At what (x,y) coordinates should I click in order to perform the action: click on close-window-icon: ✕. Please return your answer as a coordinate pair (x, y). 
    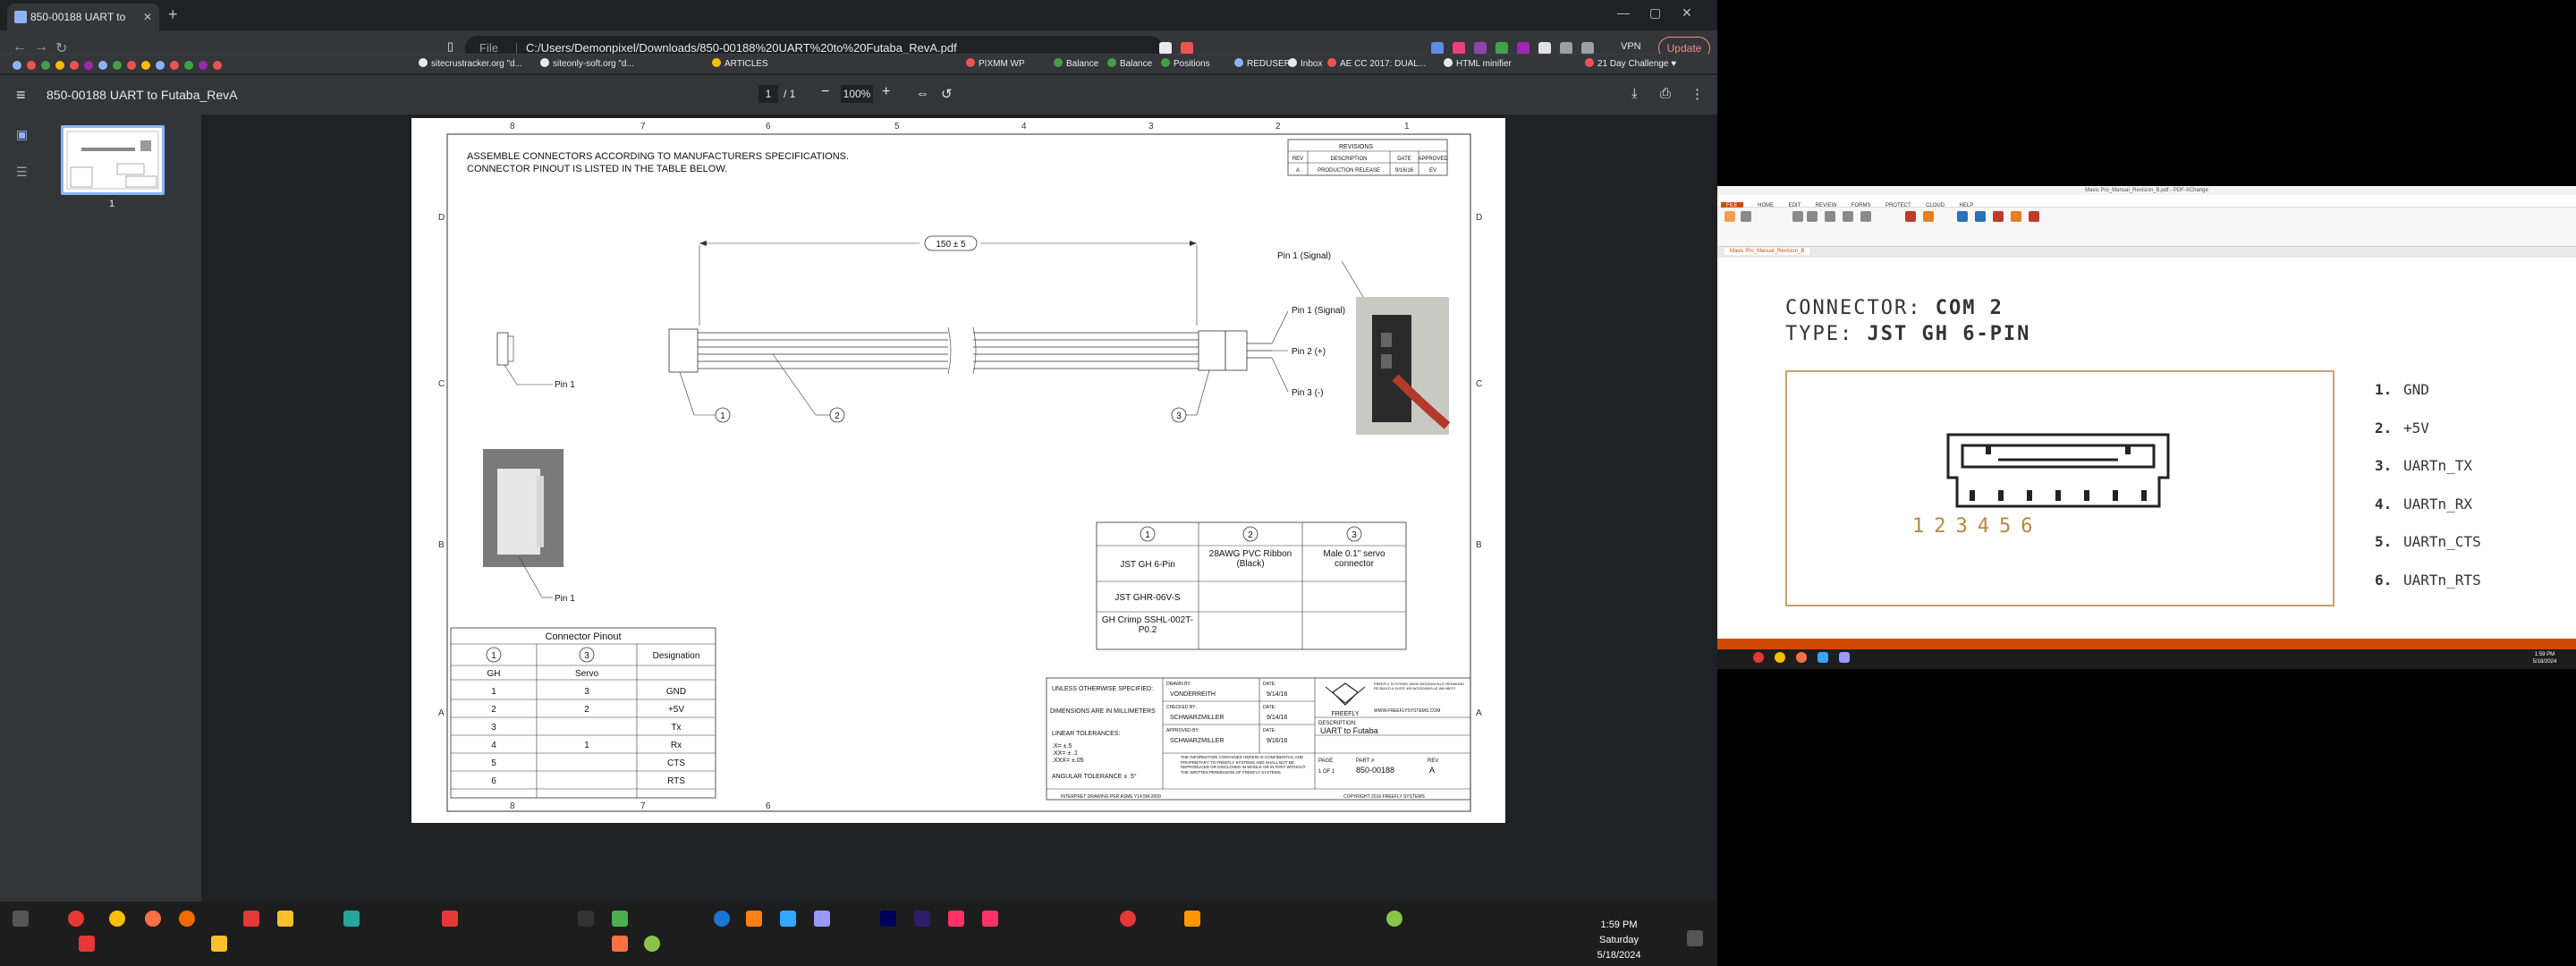
    Looking at the image, I should click on (1687, 13).